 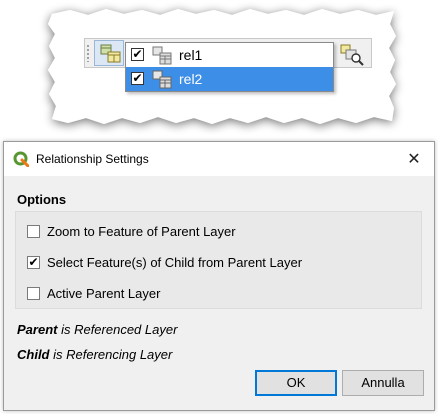 What do you see at coordinates (37, 329) in the screenshot?
I see `legend-term: Parent` at bounding box center [37, 329].